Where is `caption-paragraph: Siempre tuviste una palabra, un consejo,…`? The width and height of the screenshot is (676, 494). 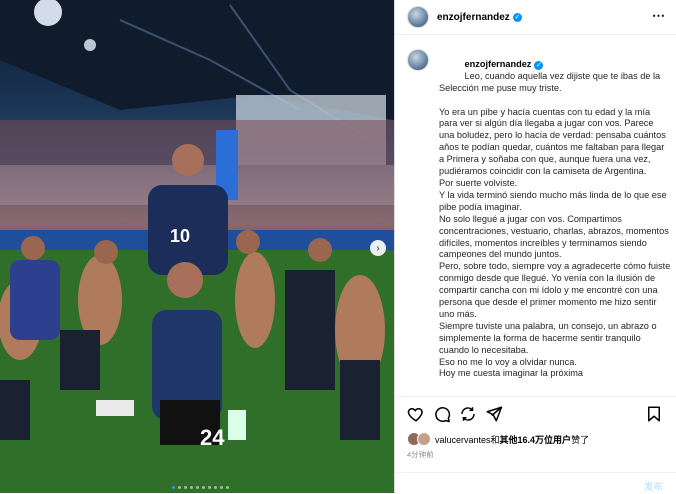
caption-paragraph: Siempre tuviste una palabra, un consejo,… is located at coordinates (549, 337).